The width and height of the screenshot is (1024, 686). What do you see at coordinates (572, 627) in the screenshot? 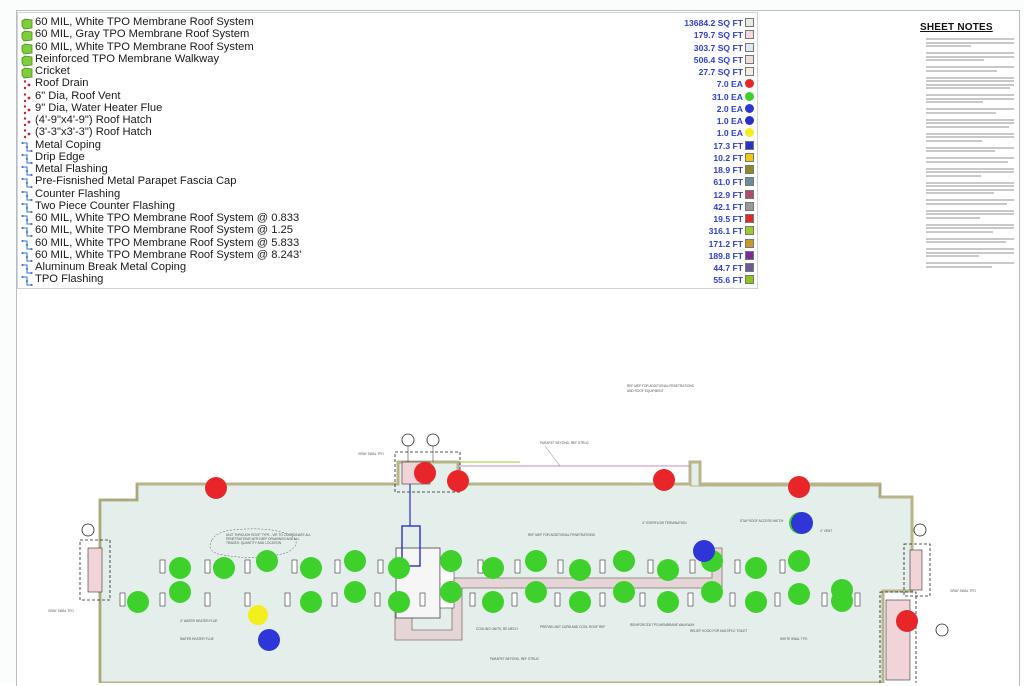
I see `svg-text:PREFAB UNIT CURB AND COOL ROOF: PREFAB UNIT CURB AND COOL ROOF REF` at bounding box center [572, 627].